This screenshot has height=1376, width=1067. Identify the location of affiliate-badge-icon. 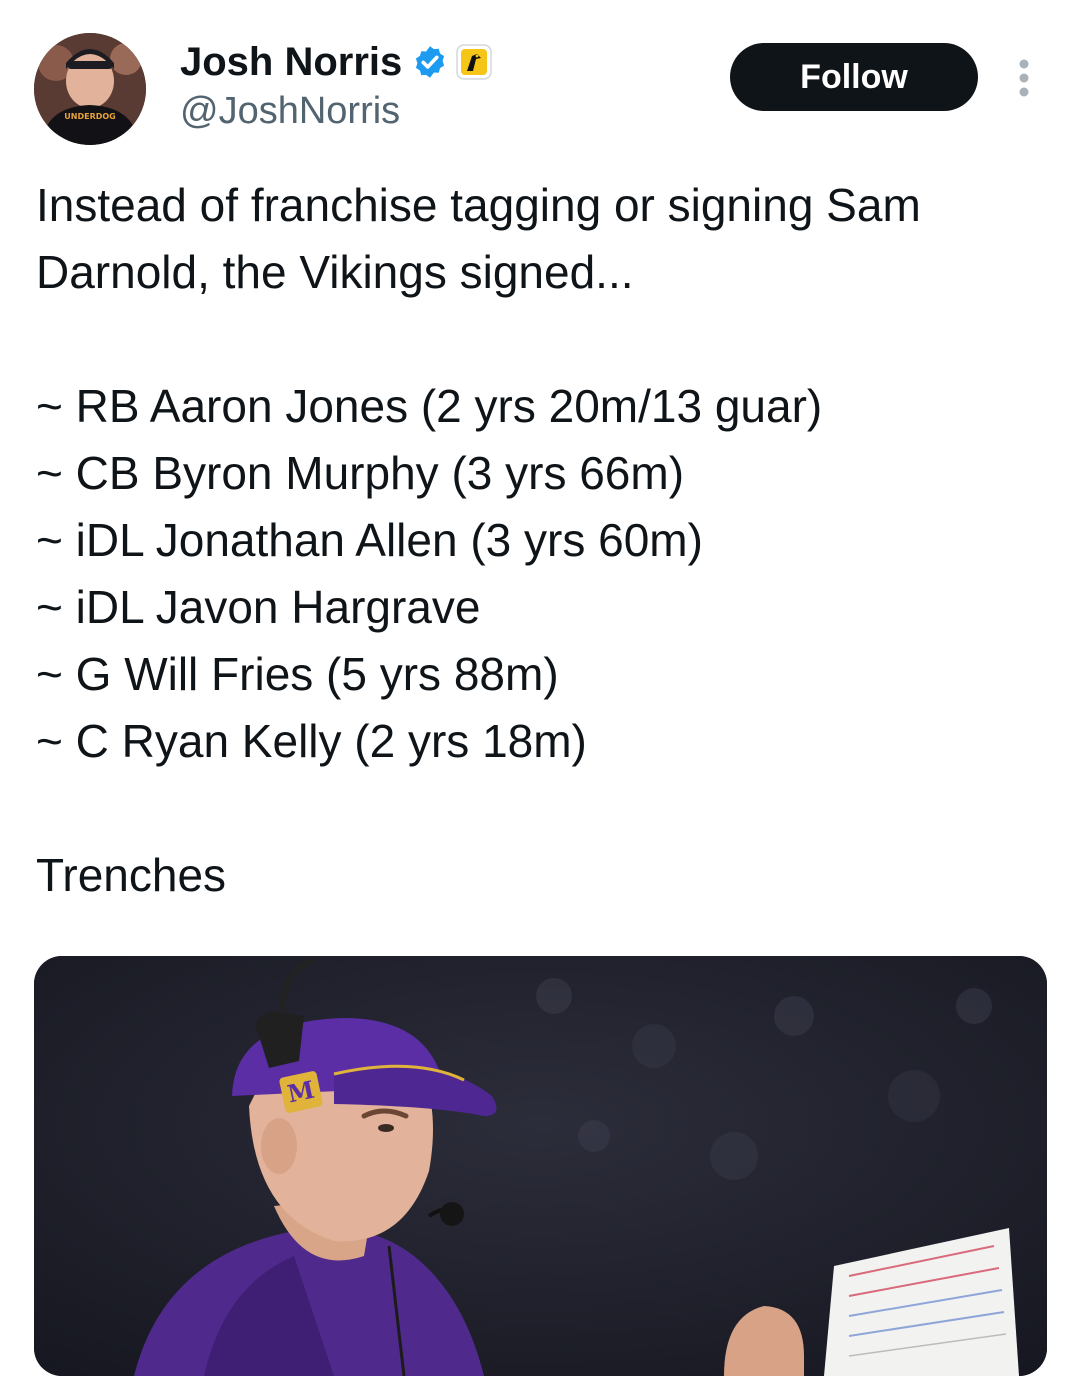
(474, 62).